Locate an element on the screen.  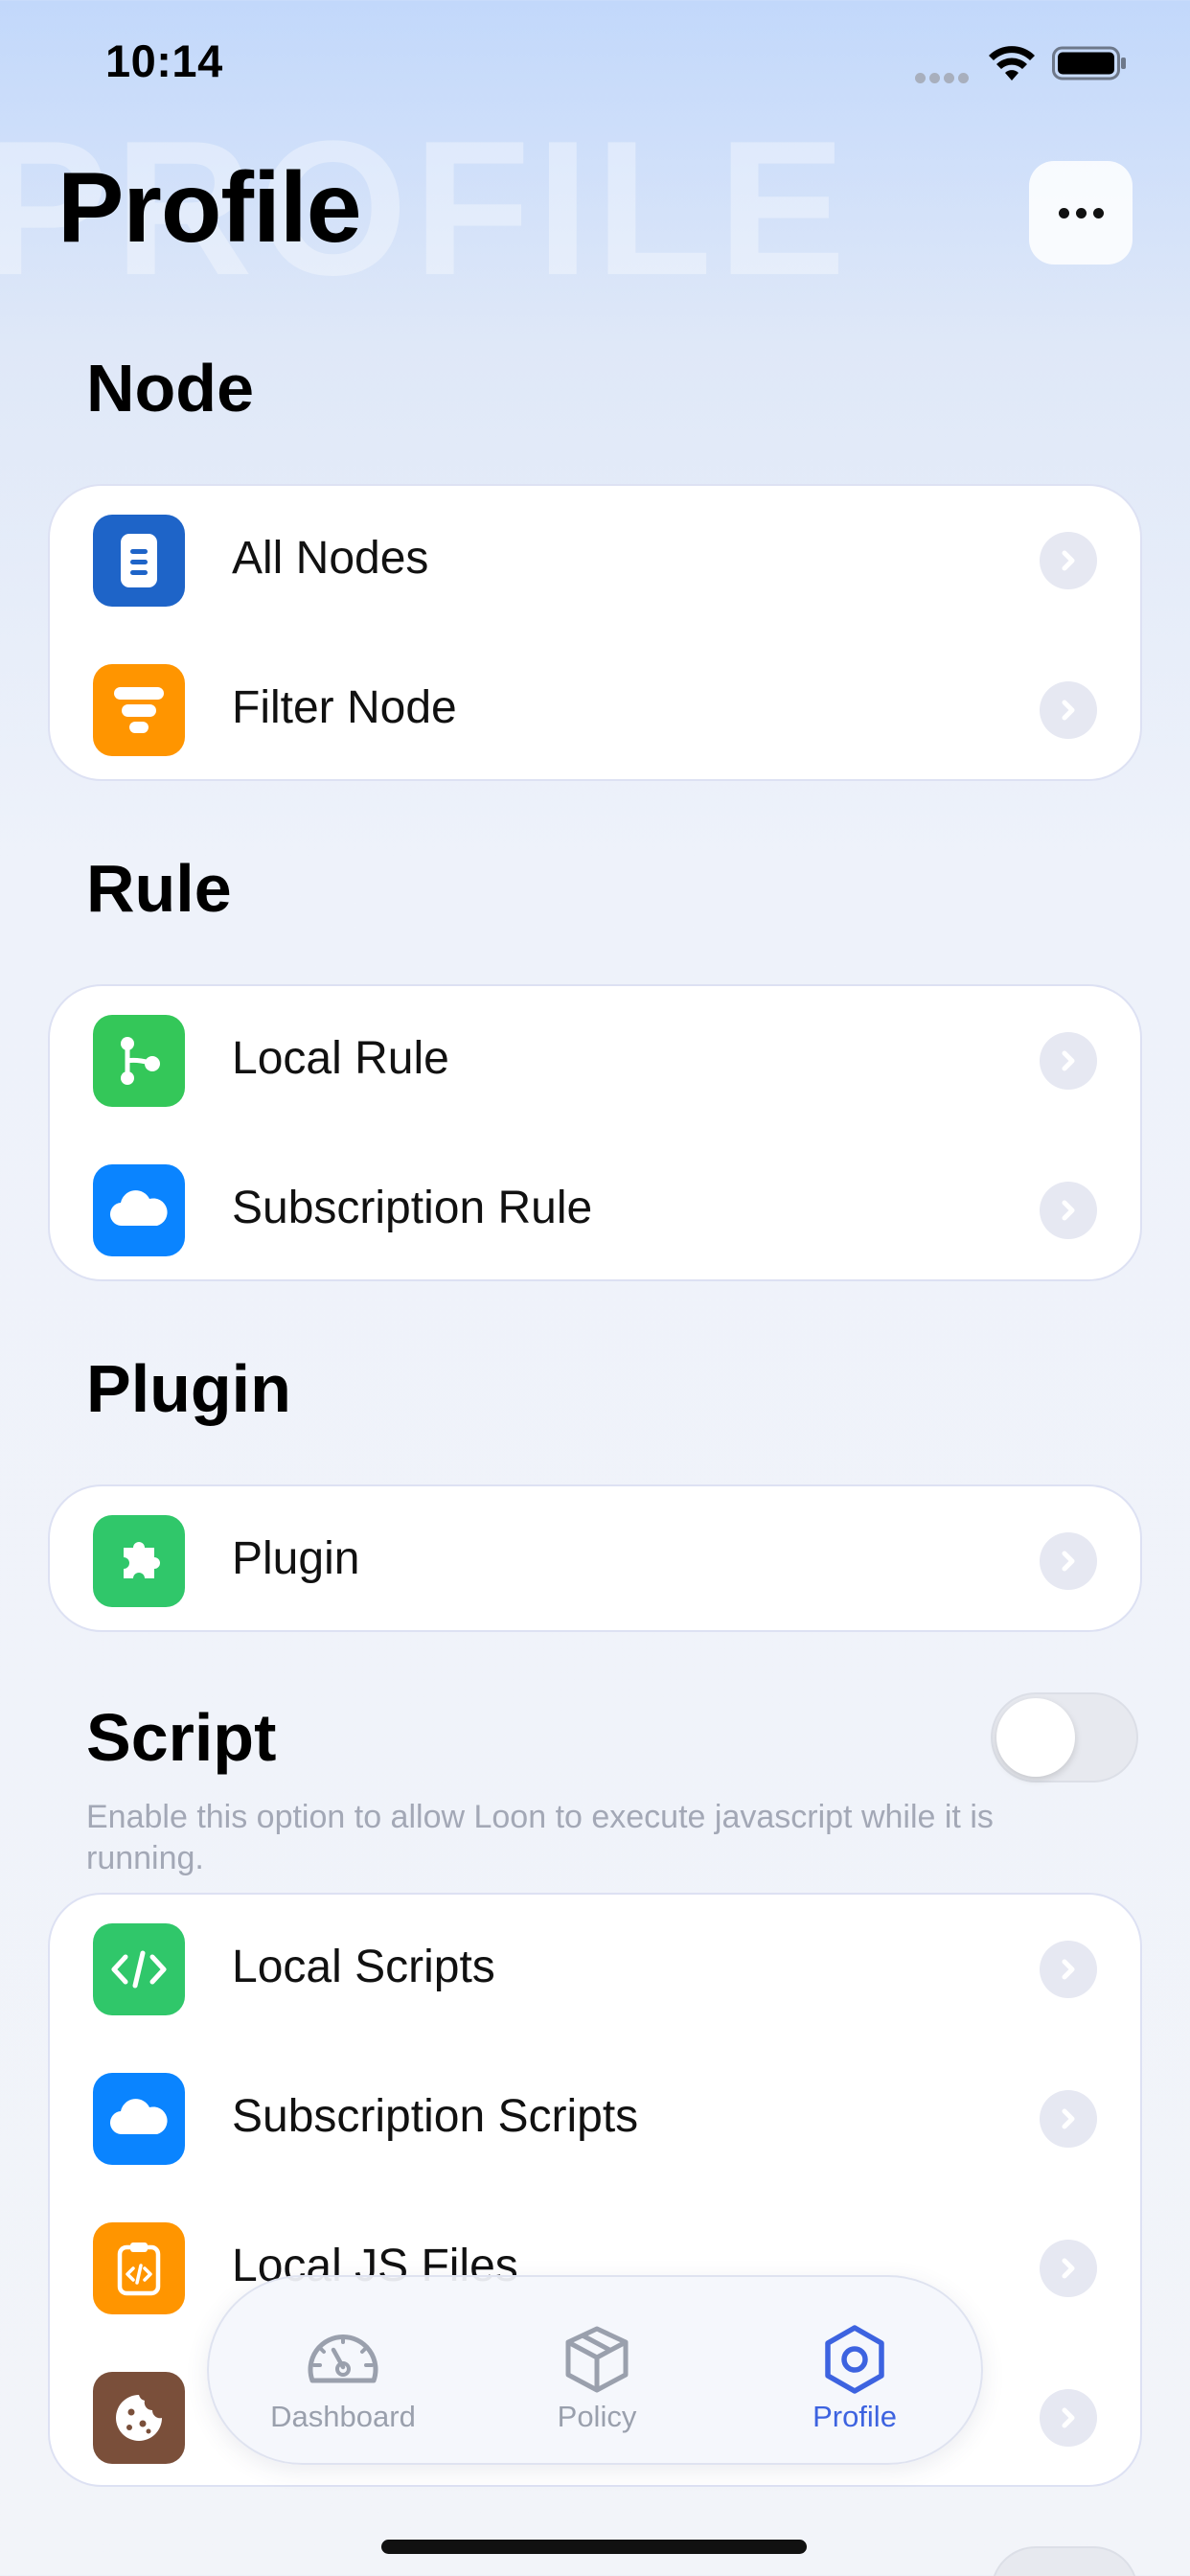
cookie-icon is located at coordinates (139, 2418).